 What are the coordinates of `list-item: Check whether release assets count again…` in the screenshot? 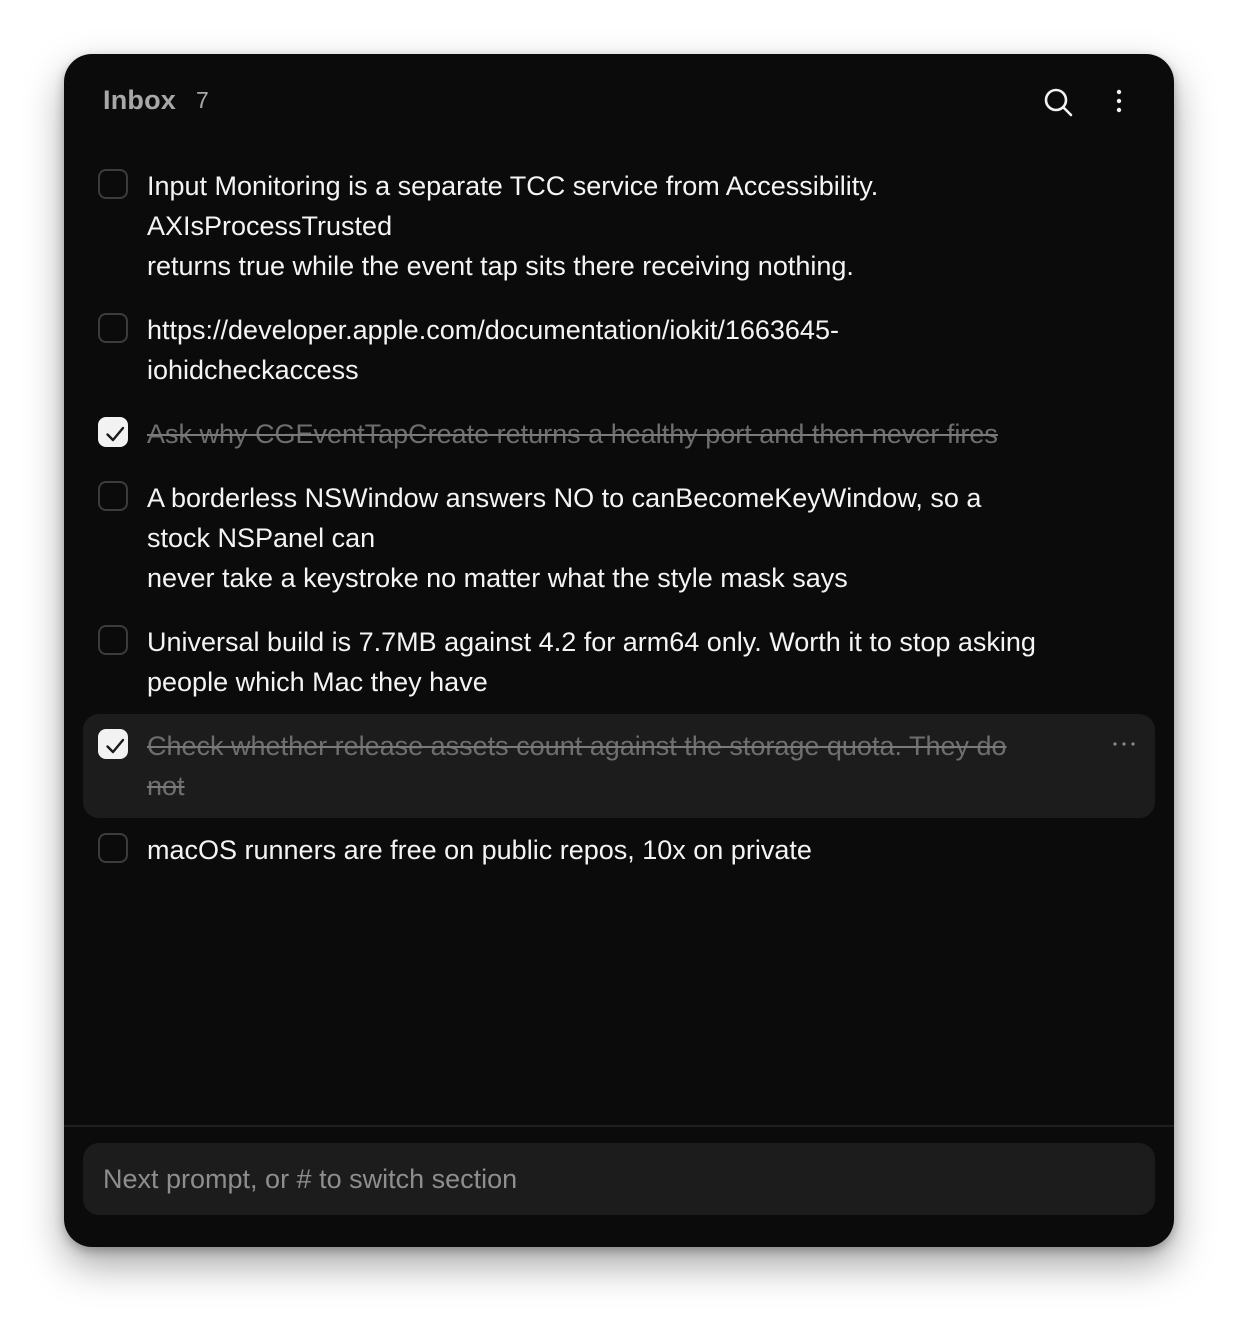 It's located at (619, 766).